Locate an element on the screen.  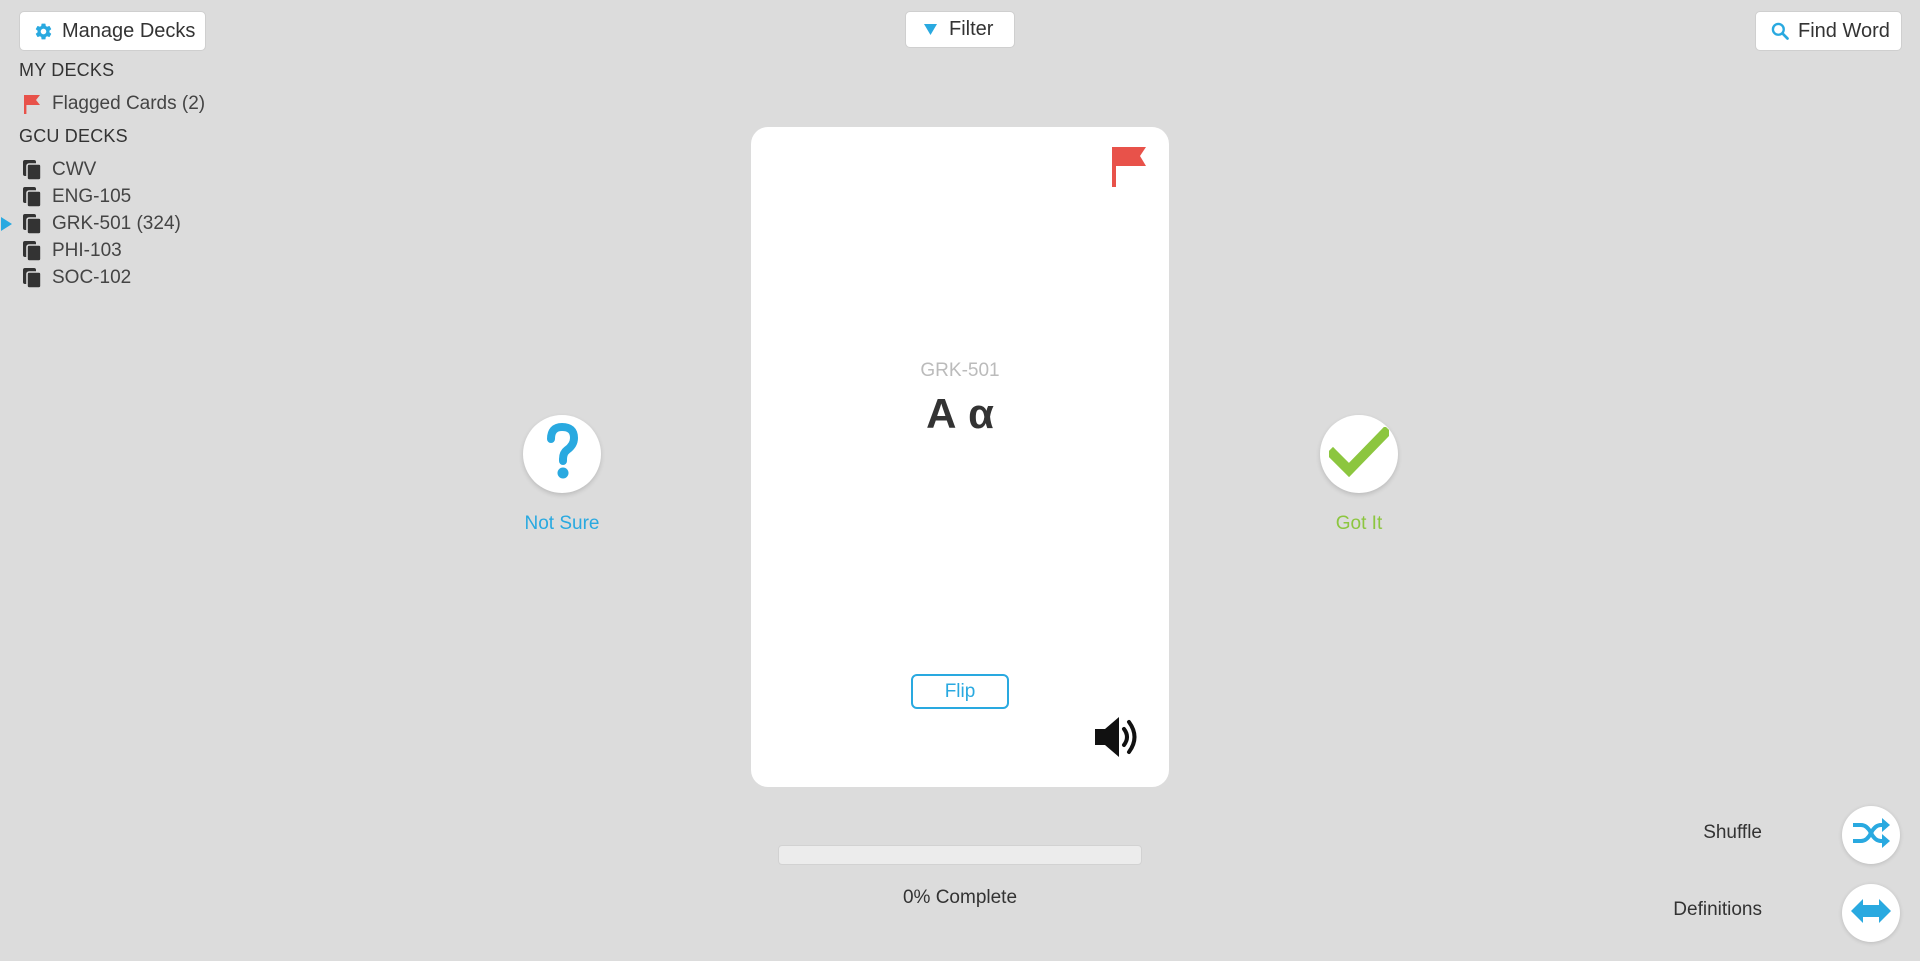
flashcard: GRK-501 Α α Flip is located at coordinates (960, 457).